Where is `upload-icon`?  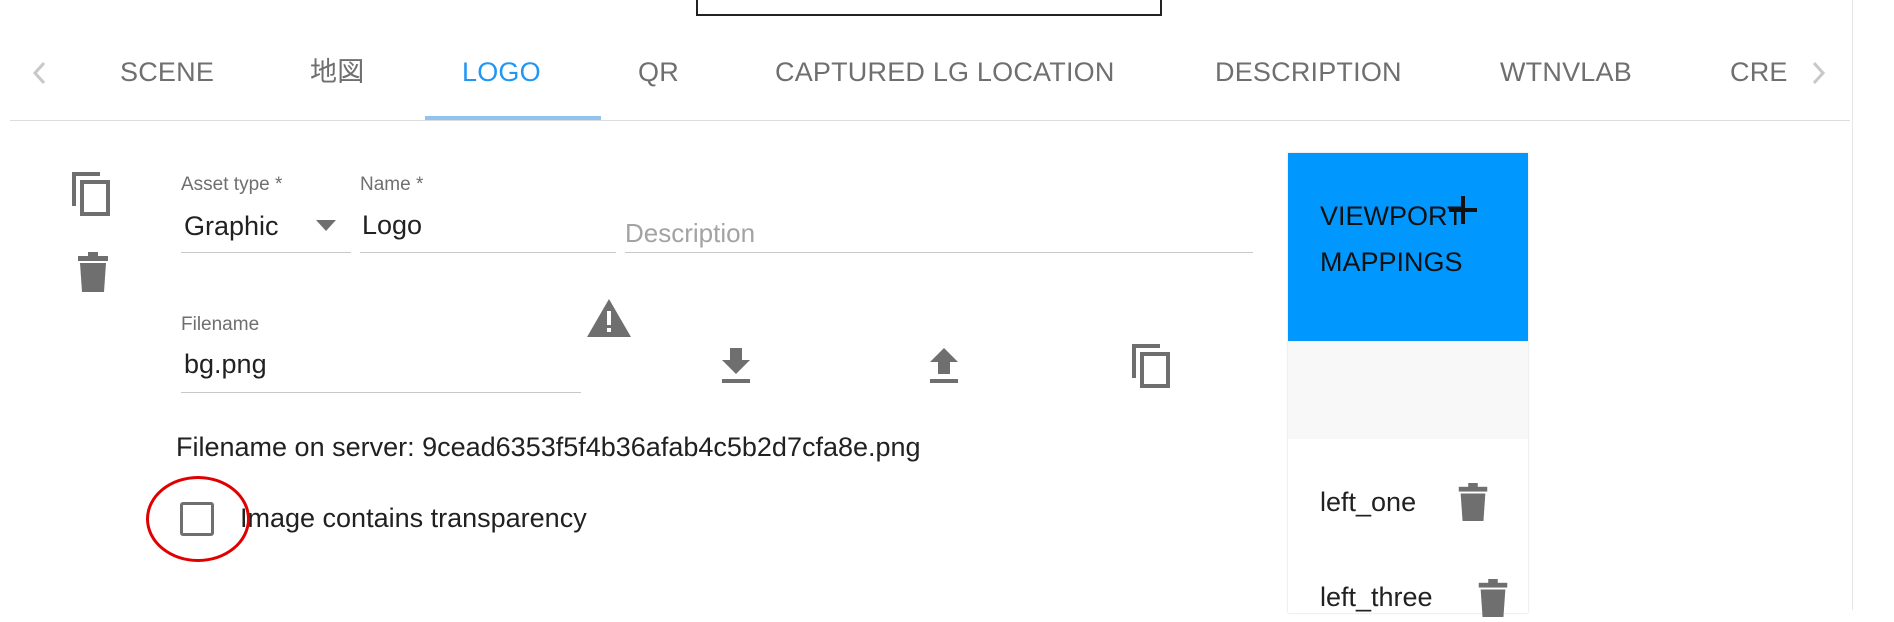
upload-icon is located at coordinates (944, 367).